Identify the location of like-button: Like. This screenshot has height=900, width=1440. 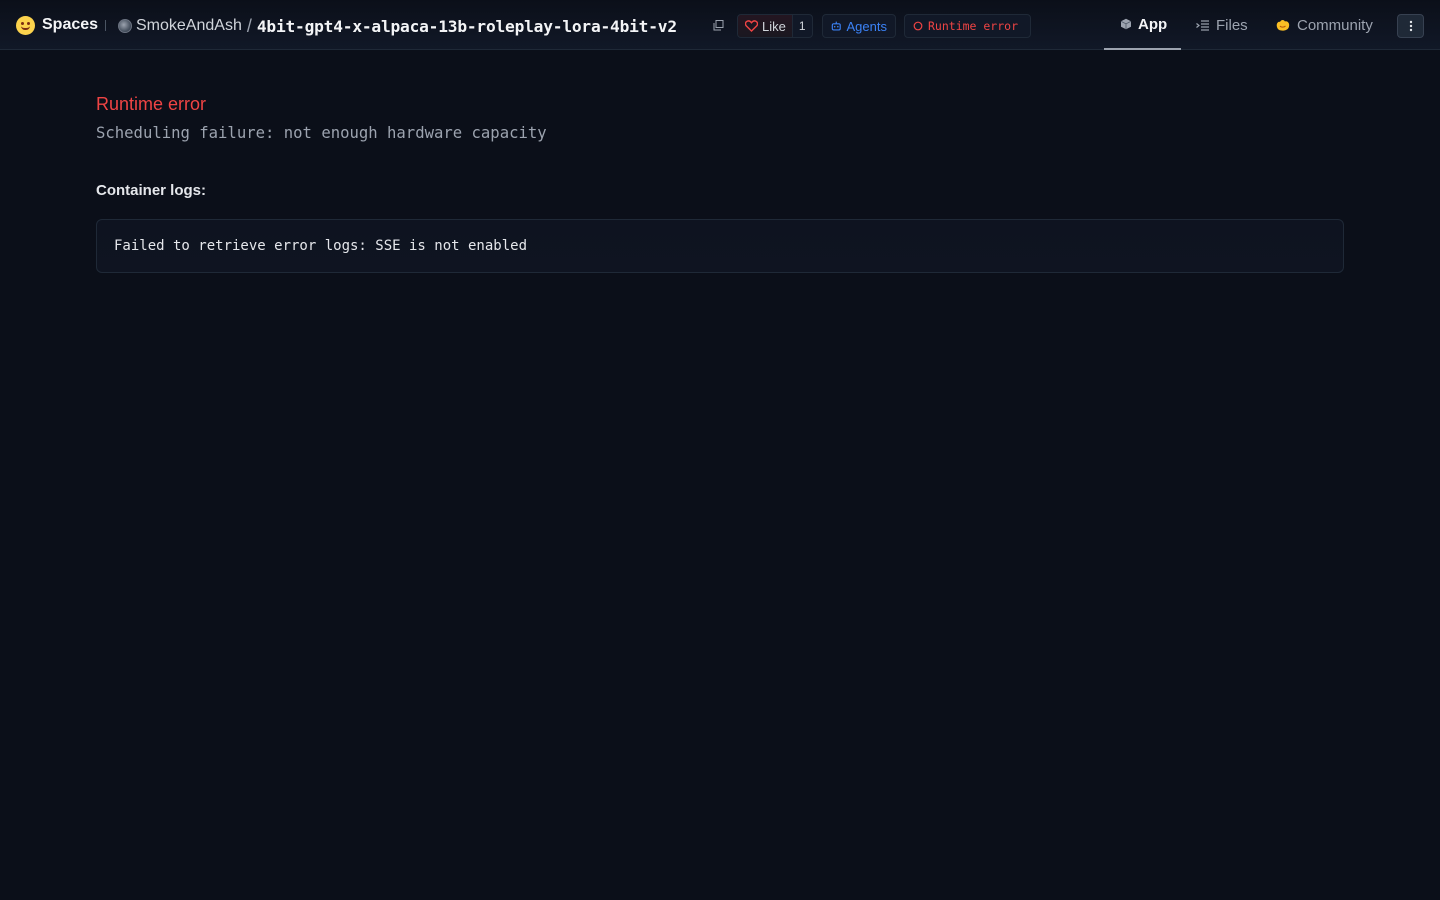
(765, 26).